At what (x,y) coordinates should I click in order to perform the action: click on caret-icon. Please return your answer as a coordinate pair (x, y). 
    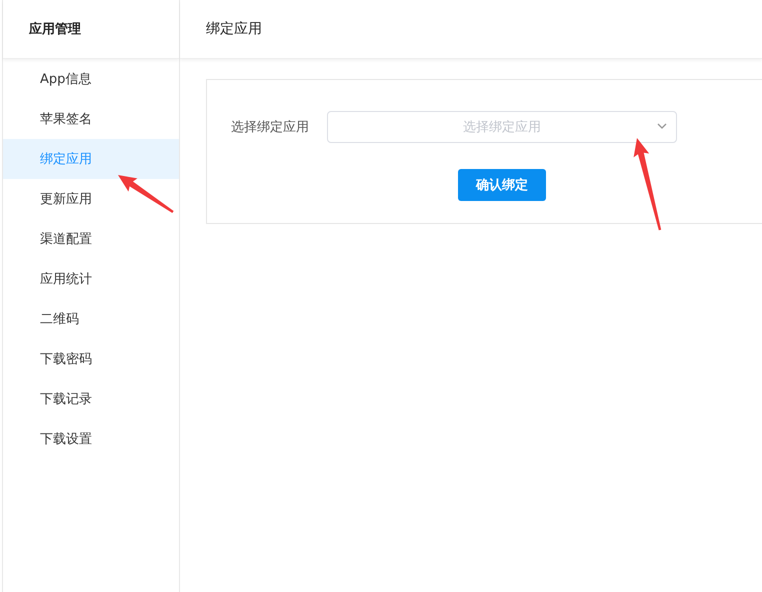
    Looking at the image, I should click on (662, 126).